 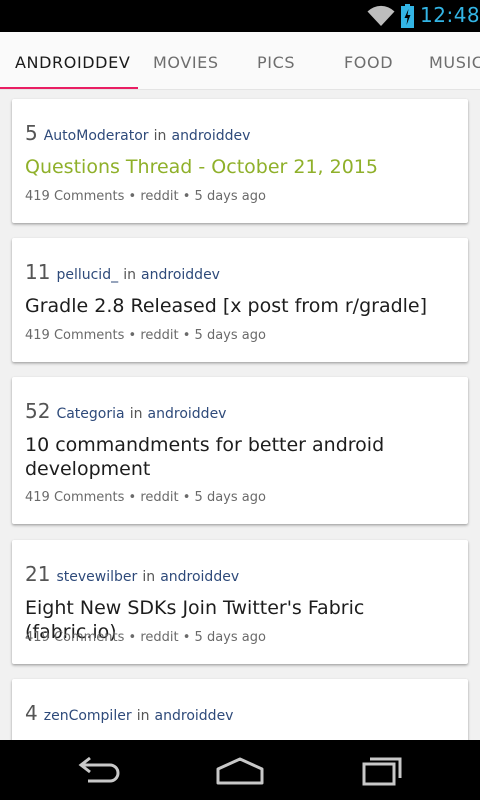 I want to click on post-score: 5, so click(x=31, y=133).